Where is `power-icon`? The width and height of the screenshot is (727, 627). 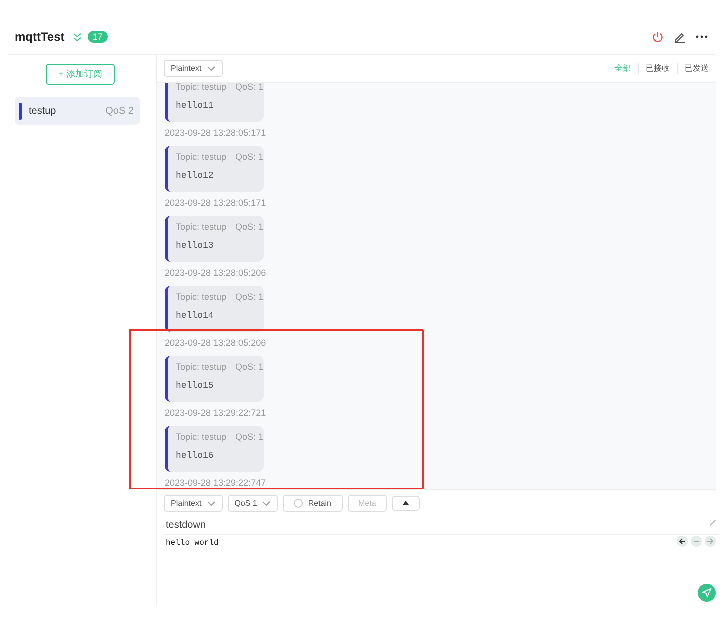 power-icon is located at coordinates (658, 37).